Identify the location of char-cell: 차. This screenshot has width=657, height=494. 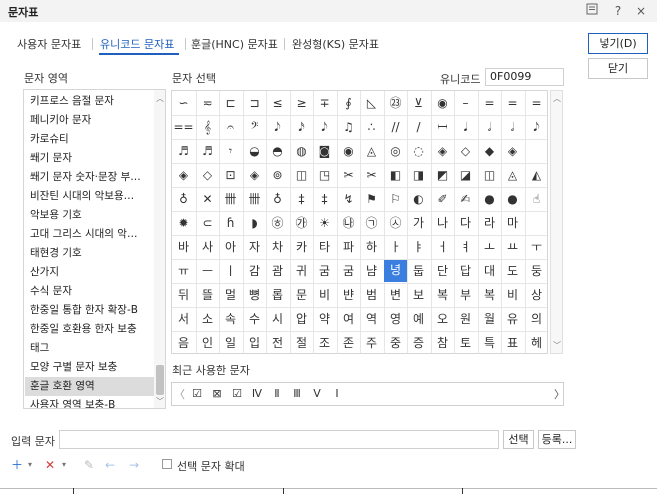
(277, 247).